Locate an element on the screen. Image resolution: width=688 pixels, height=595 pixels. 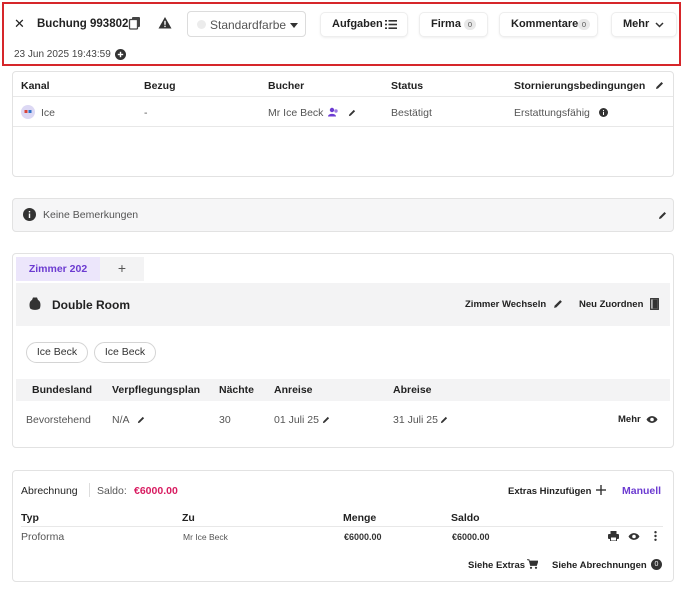
more-button: Mehr is located at coordinates (644, 24).